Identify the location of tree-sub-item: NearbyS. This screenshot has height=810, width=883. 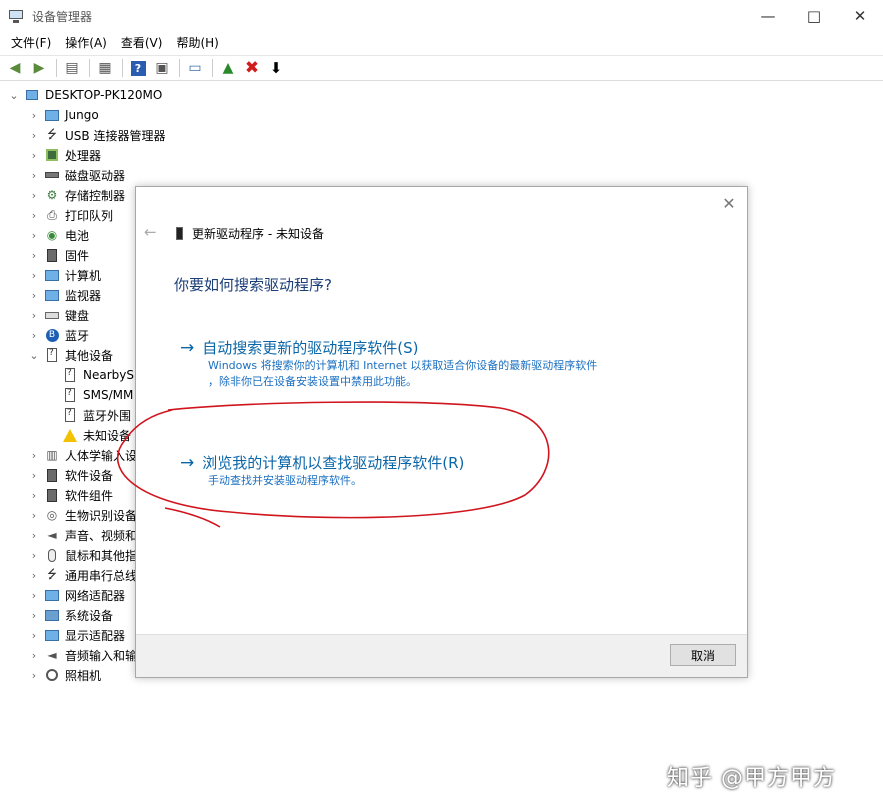
(98, 375).